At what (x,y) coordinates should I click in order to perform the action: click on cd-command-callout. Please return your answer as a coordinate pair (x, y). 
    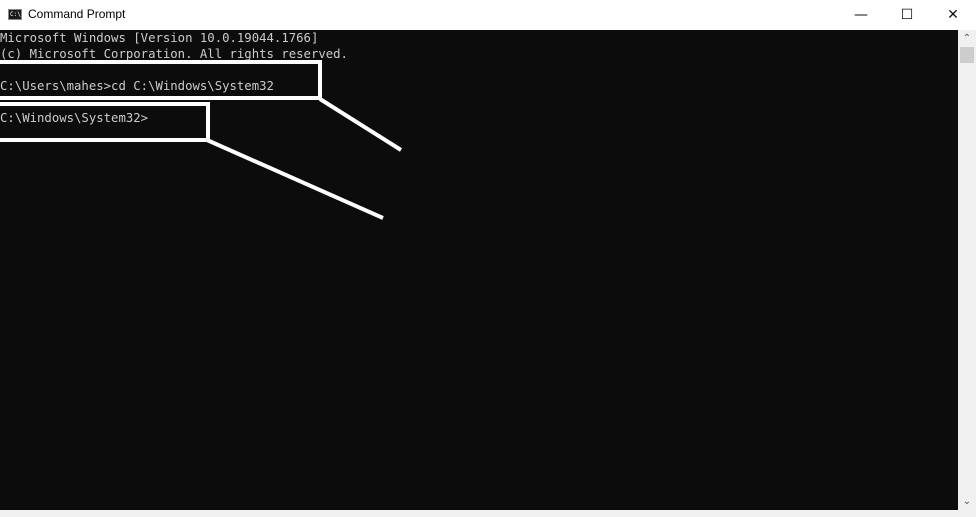
    Looking at the image, I should click on (360, 124).